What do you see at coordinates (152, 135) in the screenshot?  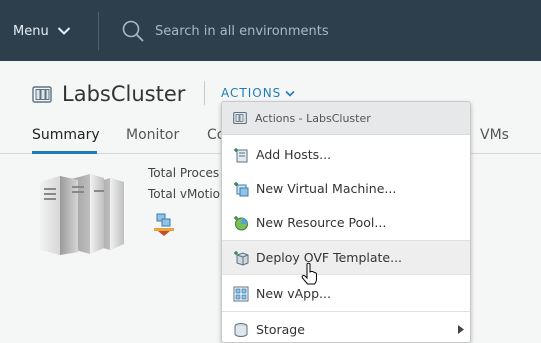 I see `tab-monitor: Monitor` at bounding box center [152, 135].